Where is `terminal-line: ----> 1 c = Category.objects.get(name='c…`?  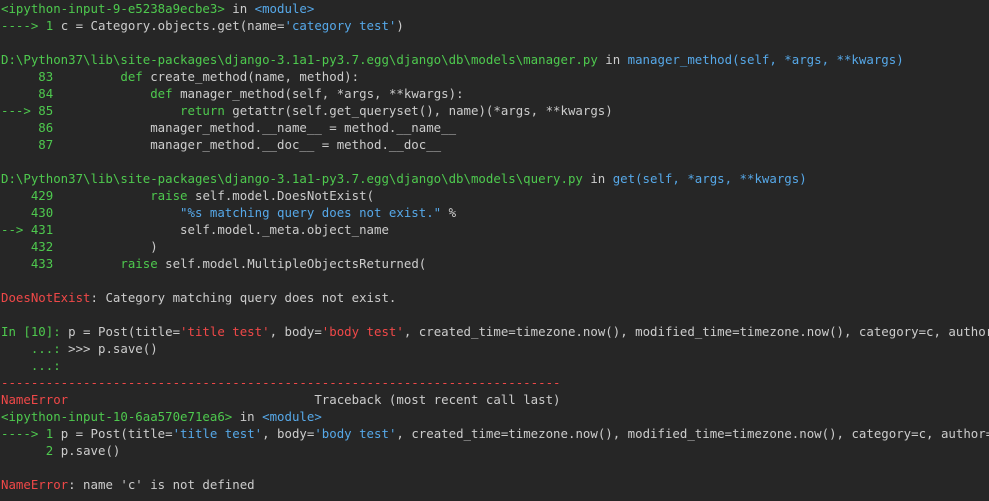
terminal-line: ----> 1 c = Category.objects.get(name='c… is located at coordinates (494, 25).